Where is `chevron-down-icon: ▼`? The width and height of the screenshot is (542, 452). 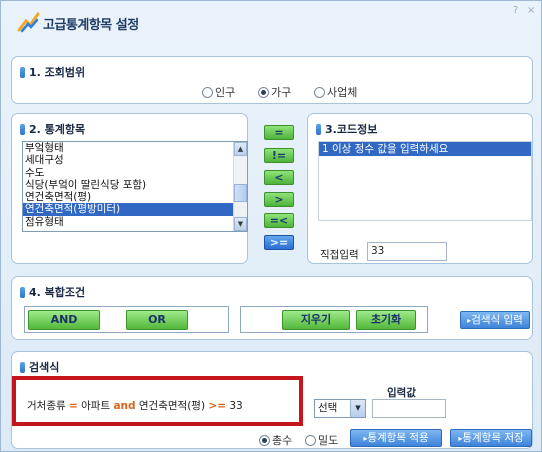 chevron-down-icon: ▼ is located at coordinates (357, 408).